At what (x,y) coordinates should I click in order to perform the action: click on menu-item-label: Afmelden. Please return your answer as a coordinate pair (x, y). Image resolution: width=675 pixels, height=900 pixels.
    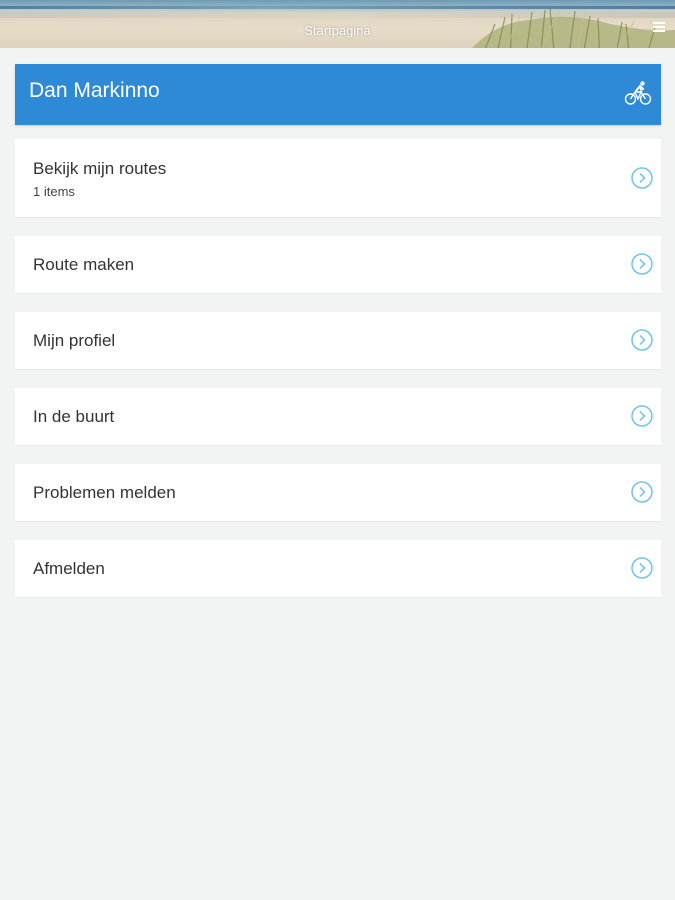
    Looking at the image, I should click on (69, 568).